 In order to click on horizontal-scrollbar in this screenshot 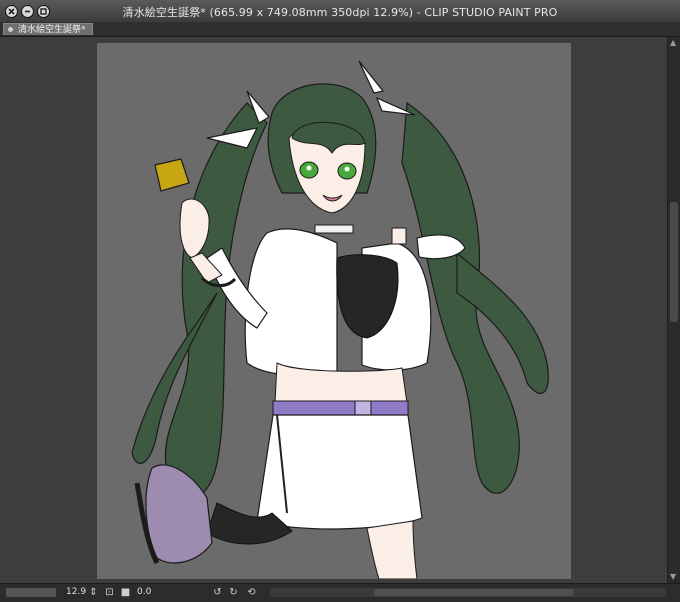, I will do `click(468, 592)`.